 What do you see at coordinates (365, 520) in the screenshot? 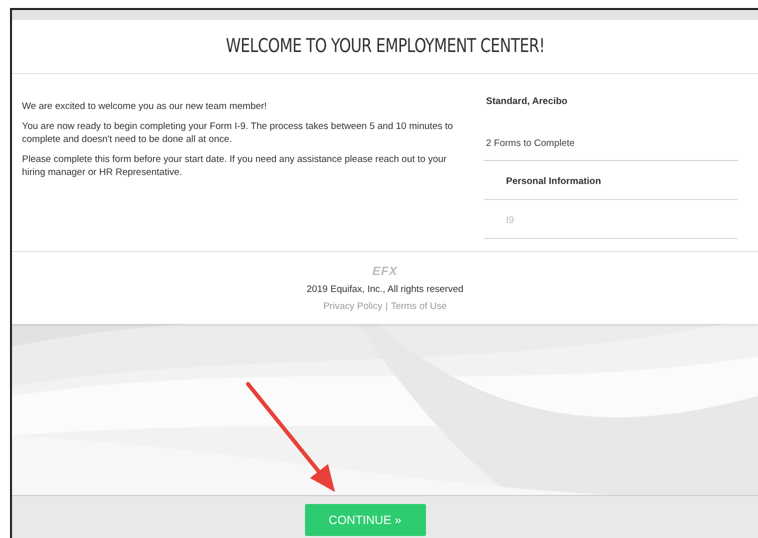
I see `continue-button: CONTINUE »` at bounding box center [365, 520].